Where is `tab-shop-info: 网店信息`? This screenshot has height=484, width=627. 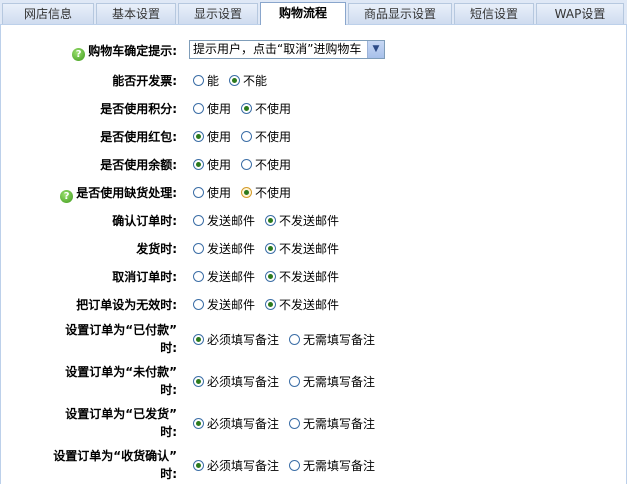
tab-shop-info: 网店信息 is located at coordinates (48, 13).